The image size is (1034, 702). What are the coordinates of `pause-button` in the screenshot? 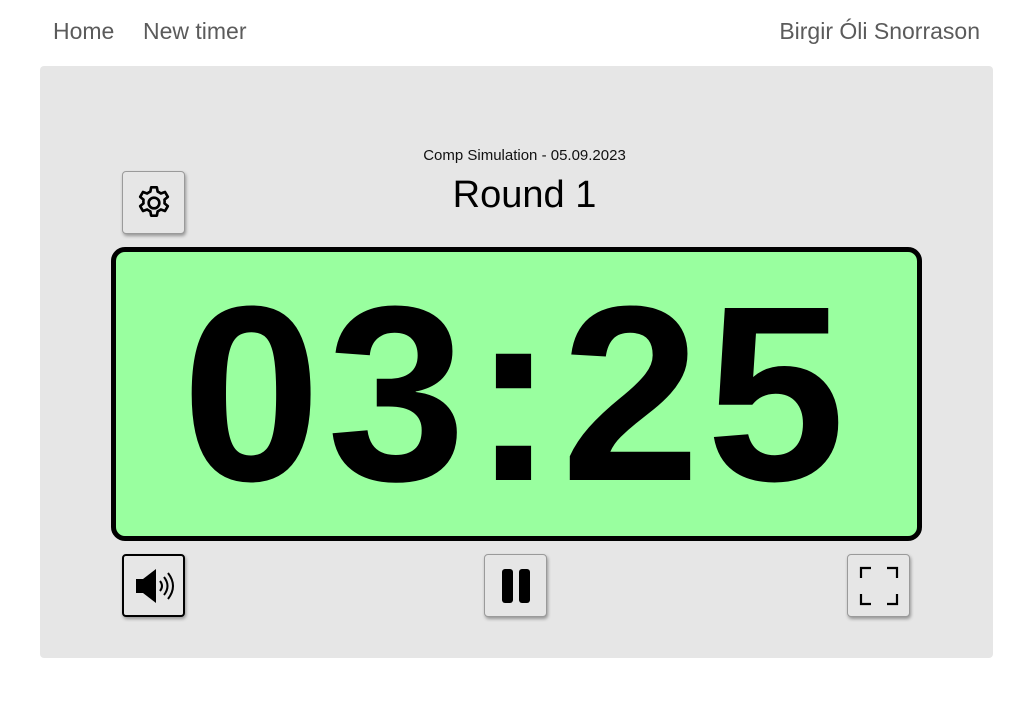 It's located at (515, 585).